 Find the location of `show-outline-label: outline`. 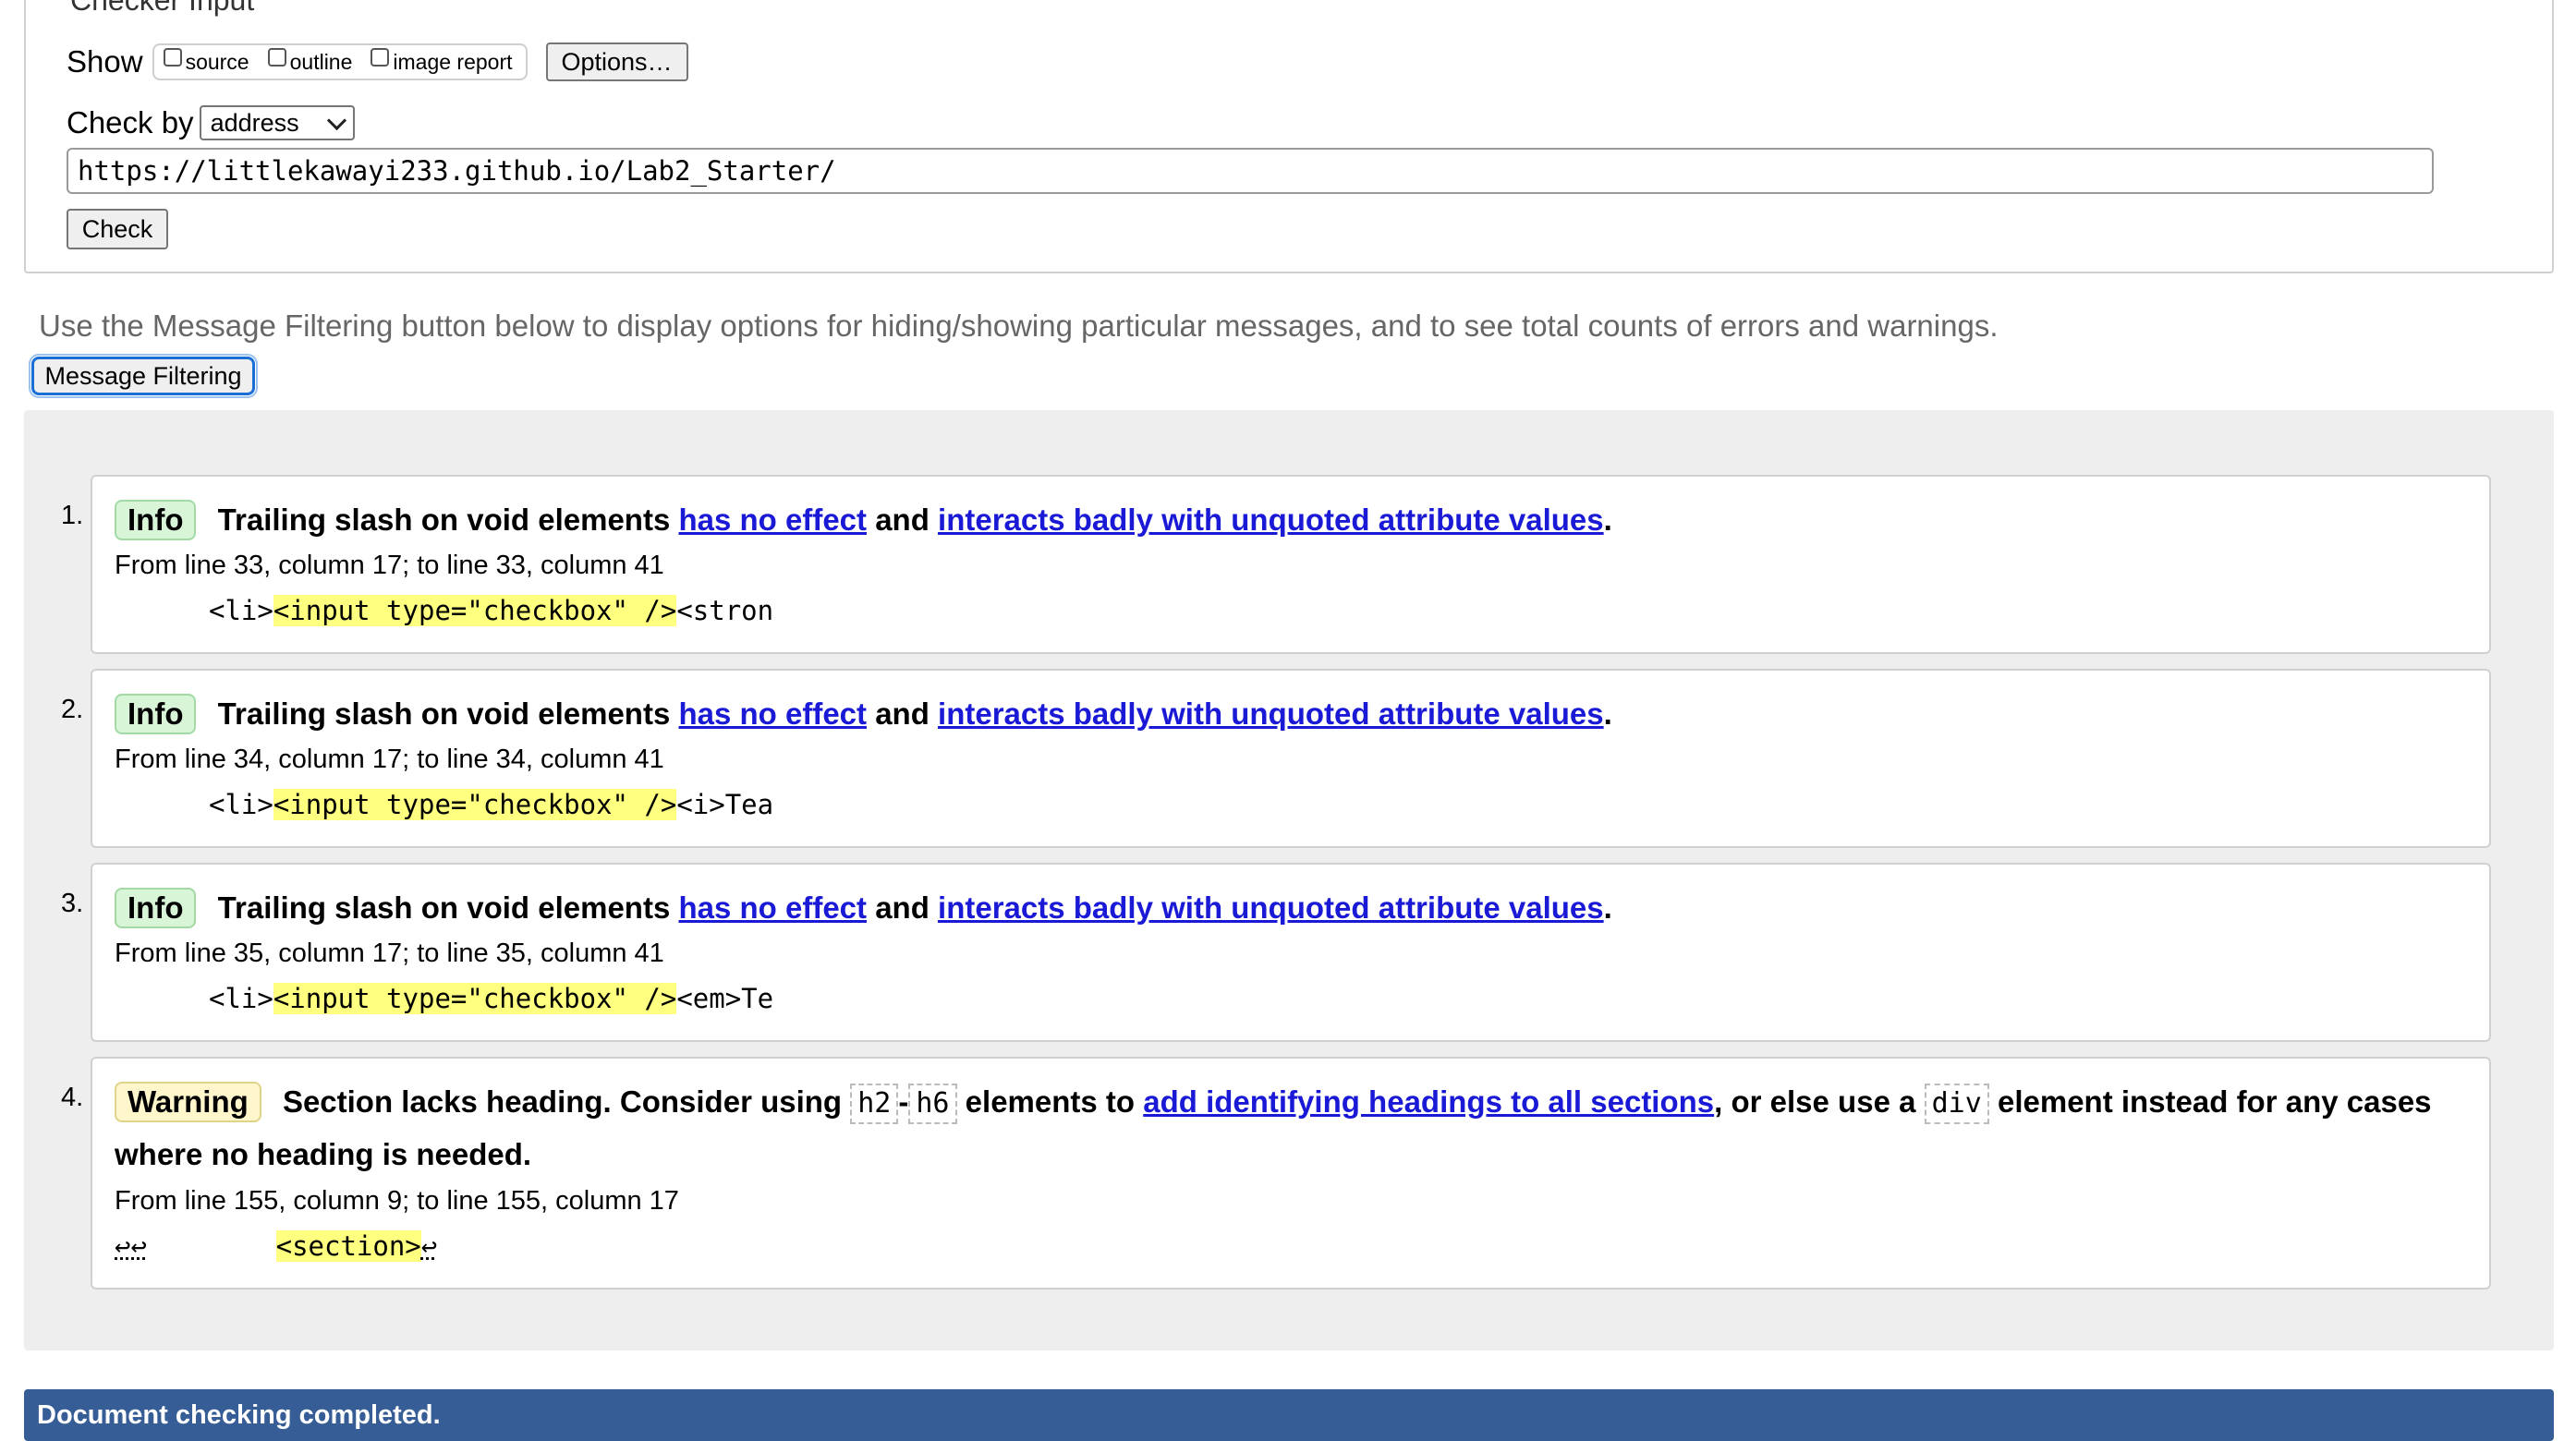

show-outline-label: outline is located at coordinates (321, 62).